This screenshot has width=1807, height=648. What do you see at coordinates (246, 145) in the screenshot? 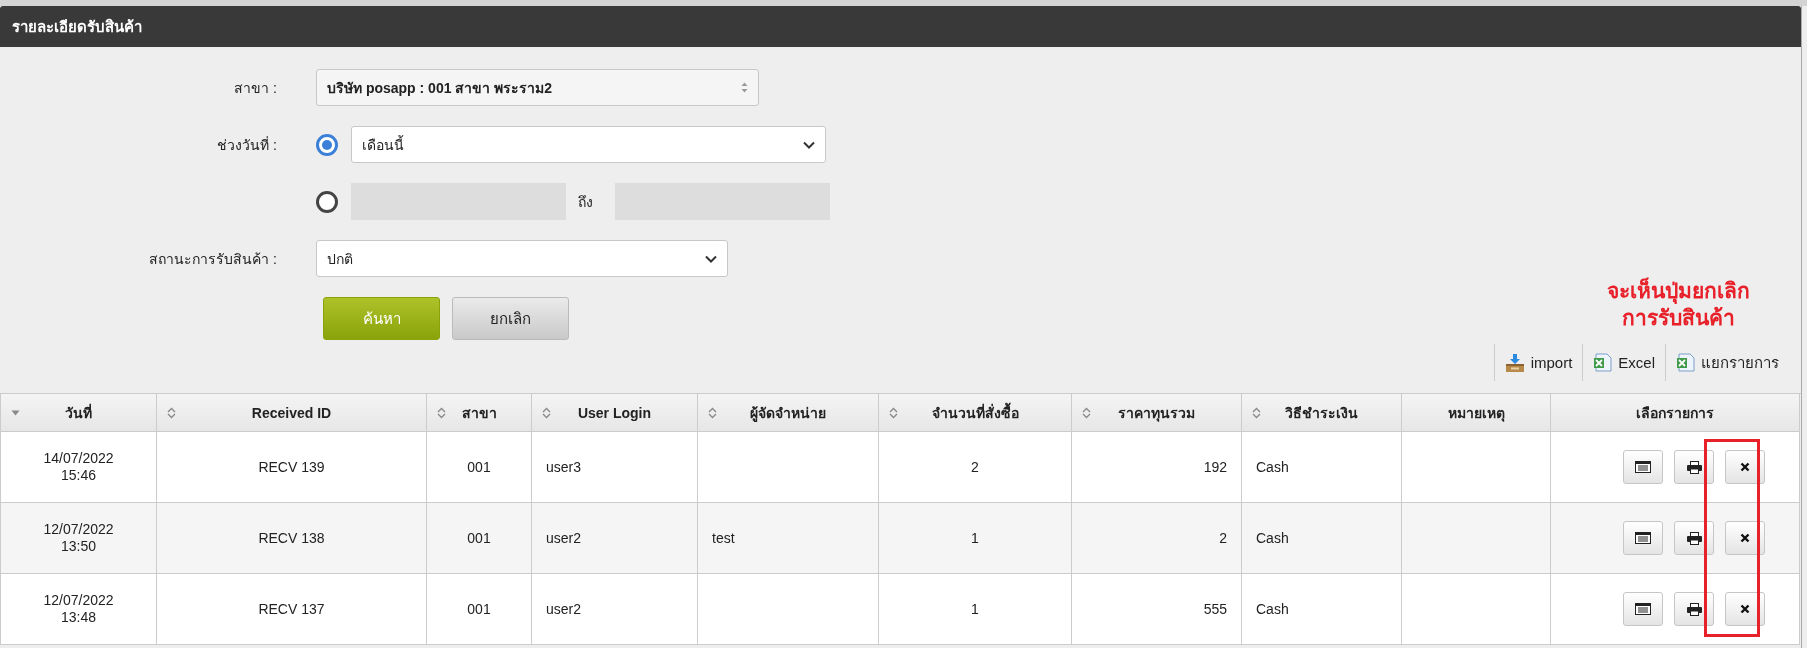
I see `date-range-label: ช่วงวันที่ :` at bounding box center [246, 145].